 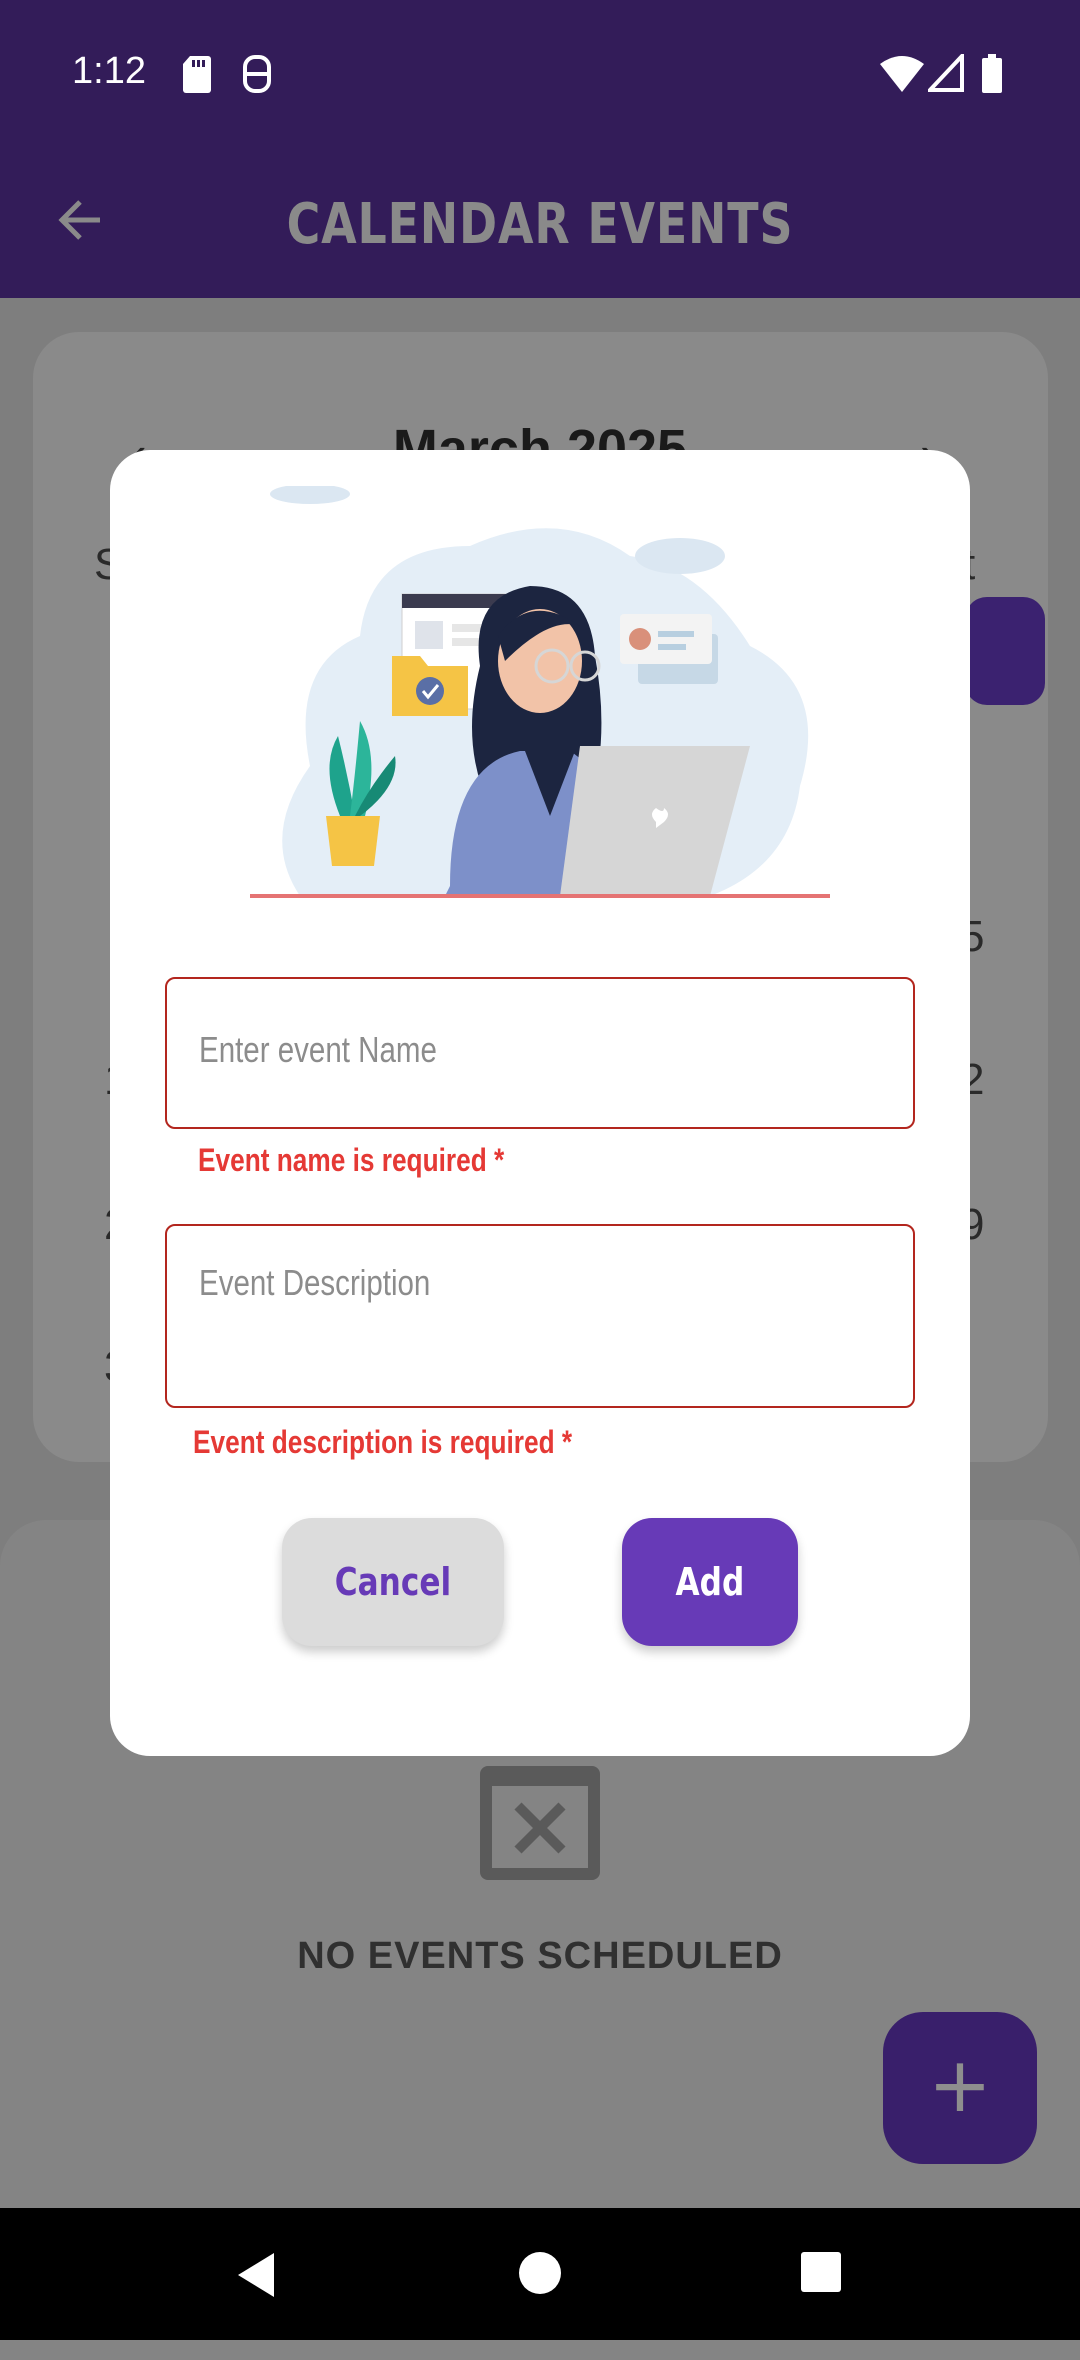 I want to click on app-bar: CALENDAR EVENTS, so click(x=540, y=224).